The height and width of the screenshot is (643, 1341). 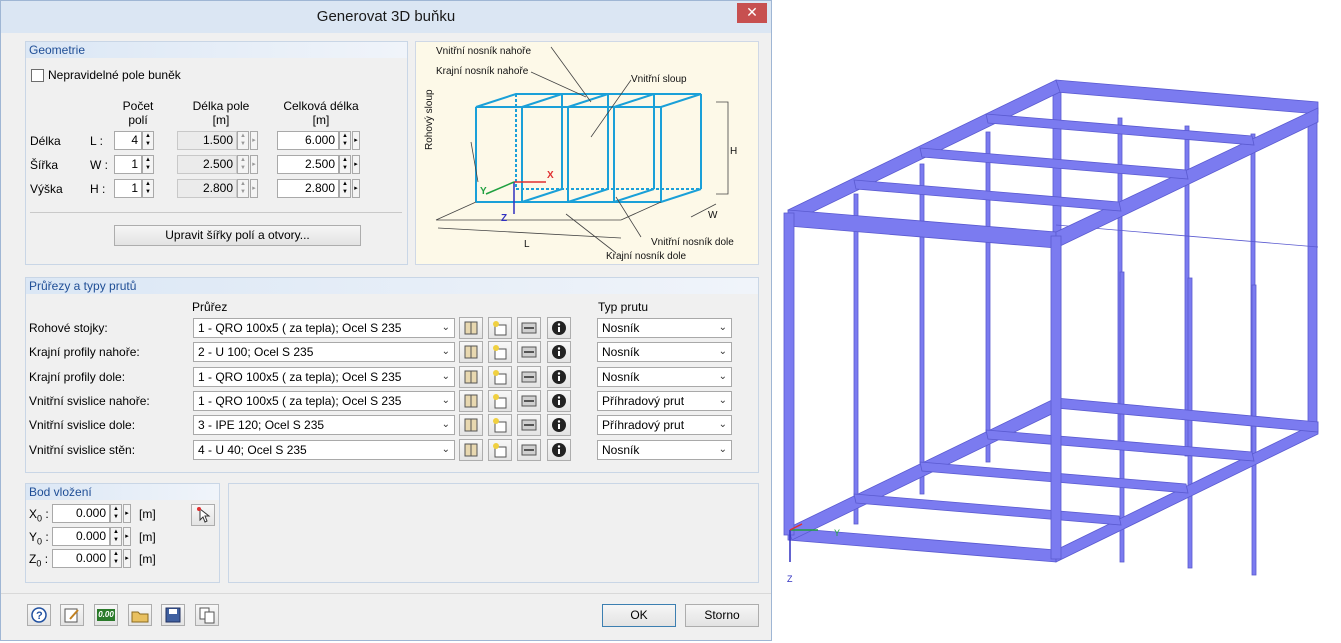 What do you see at coordinates (646, 256) in the screenshot?
I see `sketch-label-bottom-edge: Krajní nosník dole` at bounding box center [646, 256].